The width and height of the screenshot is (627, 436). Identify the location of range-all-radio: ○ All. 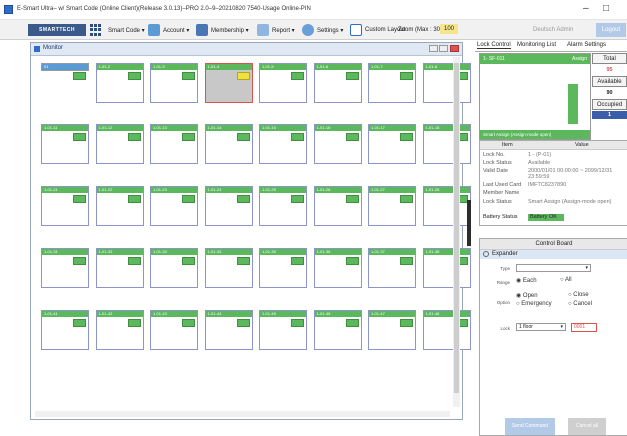
(566, 280).